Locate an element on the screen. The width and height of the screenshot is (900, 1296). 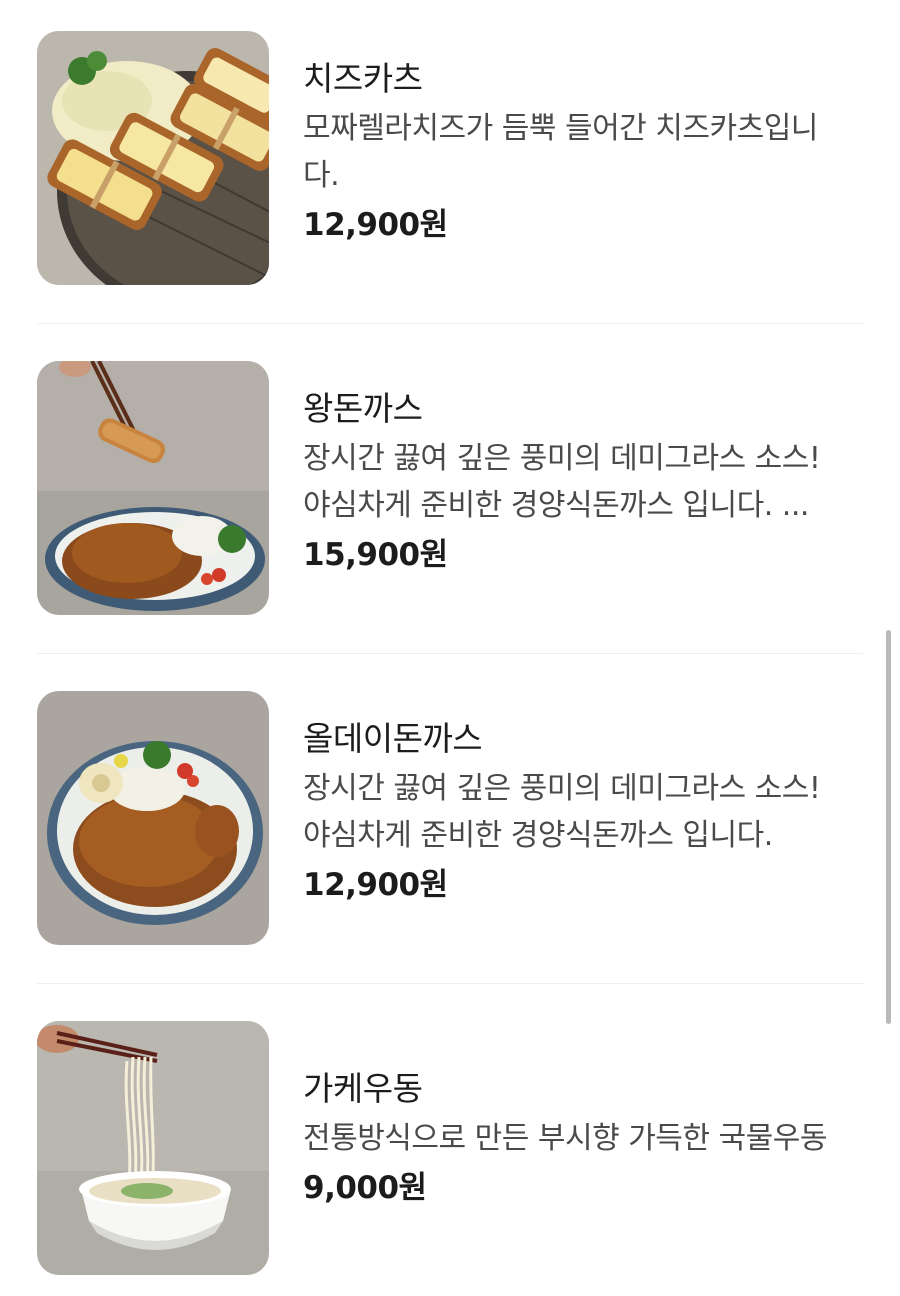
menu-item-description: 모짜렐라치즈가 듬뿍 들어간 치즈카츠입니 다. is located at coordinates (583, 152).